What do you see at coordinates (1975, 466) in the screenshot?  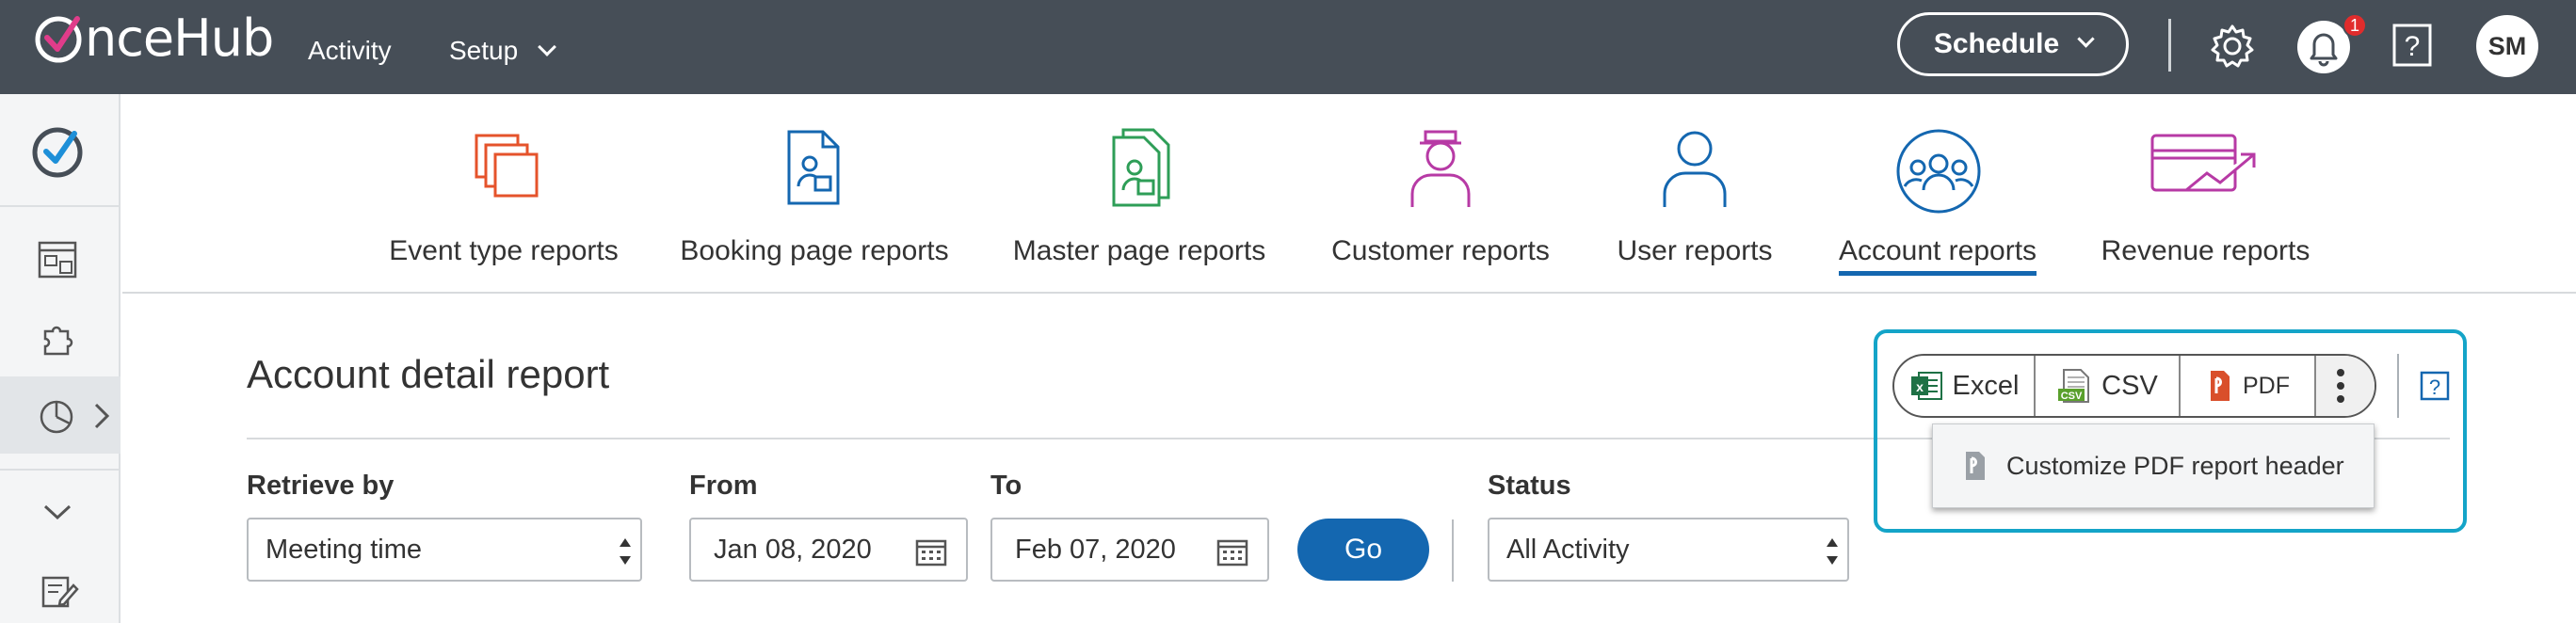 I see `pdf-header-icon` at bounding box center [1975, 466].